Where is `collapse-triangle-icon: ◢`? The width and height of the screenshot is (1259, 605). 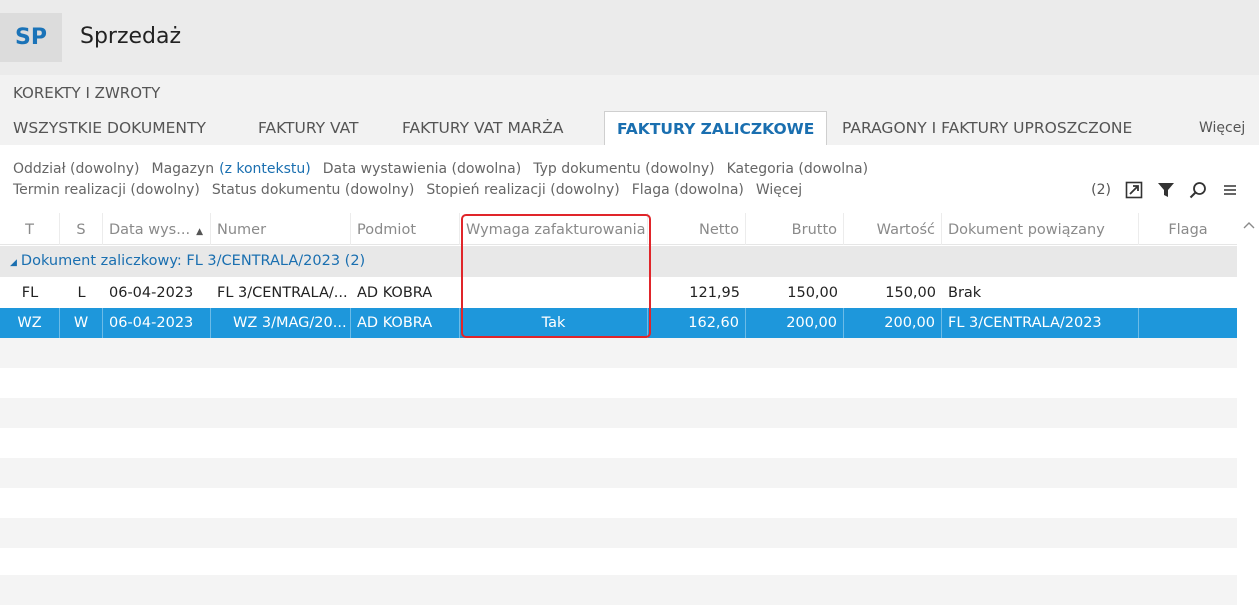 collapse-triangle-icon: ◢ is located at coordinates (13, 263).